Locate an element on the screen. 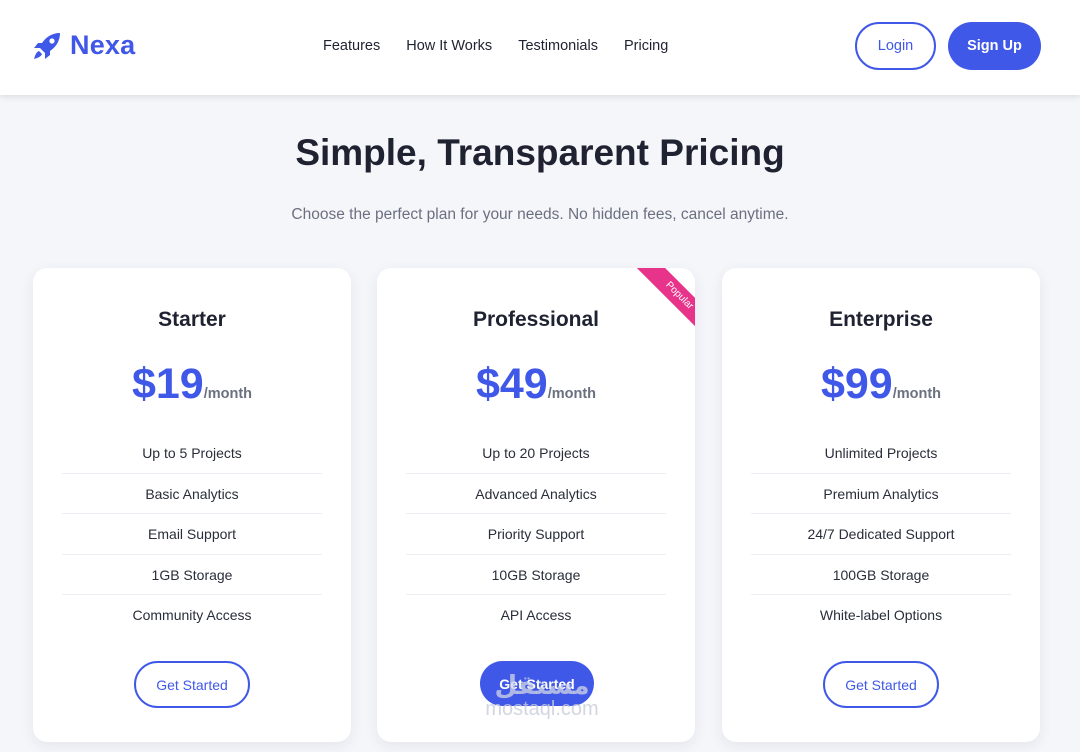 The width and height of the screenshot is (1080, 752). plan-price: $49 is located at coordinates (511, 384).